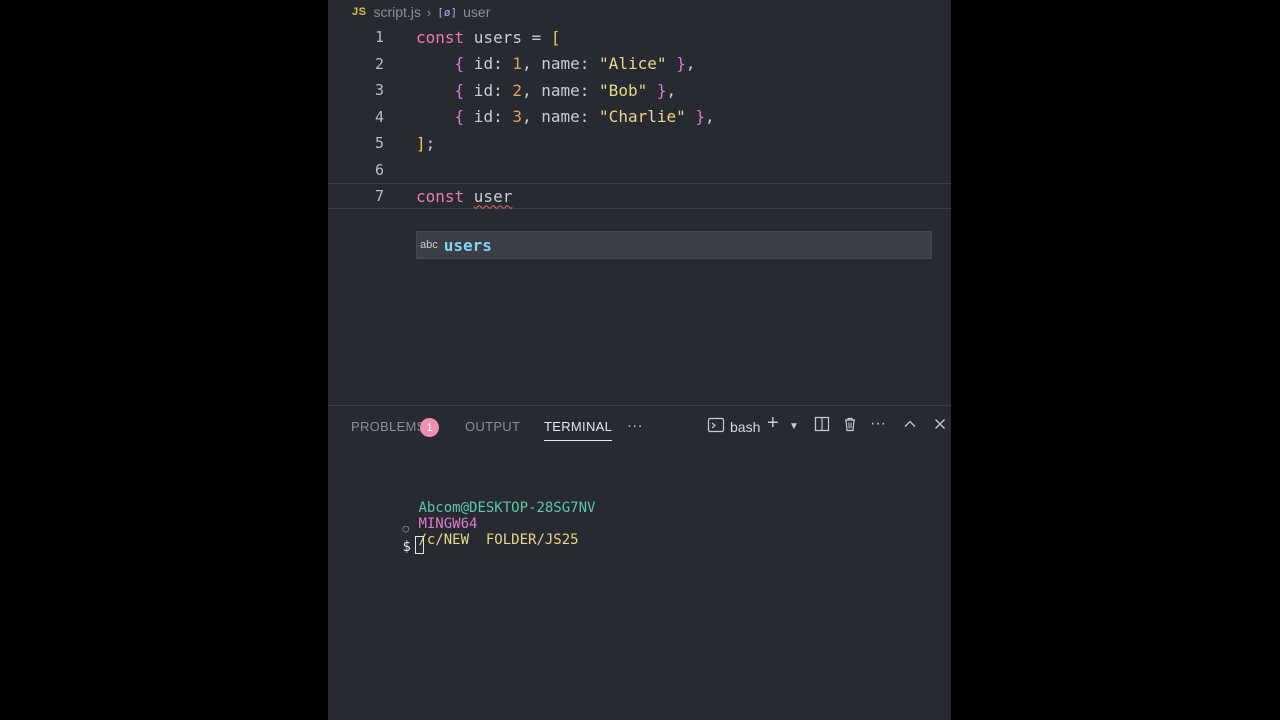 The width and height of the screenshot is (1280, 720). What do you see at coordinates (639, 12) in the screenshot?
I see `breadcrumb: JS script.js › [ø] user` at bounding box center [639, 12].